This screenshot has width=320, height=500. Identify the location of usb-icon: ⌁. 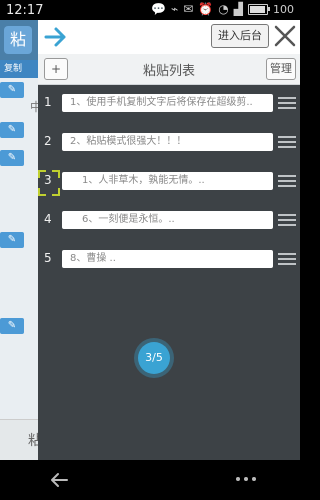
(175, 9).